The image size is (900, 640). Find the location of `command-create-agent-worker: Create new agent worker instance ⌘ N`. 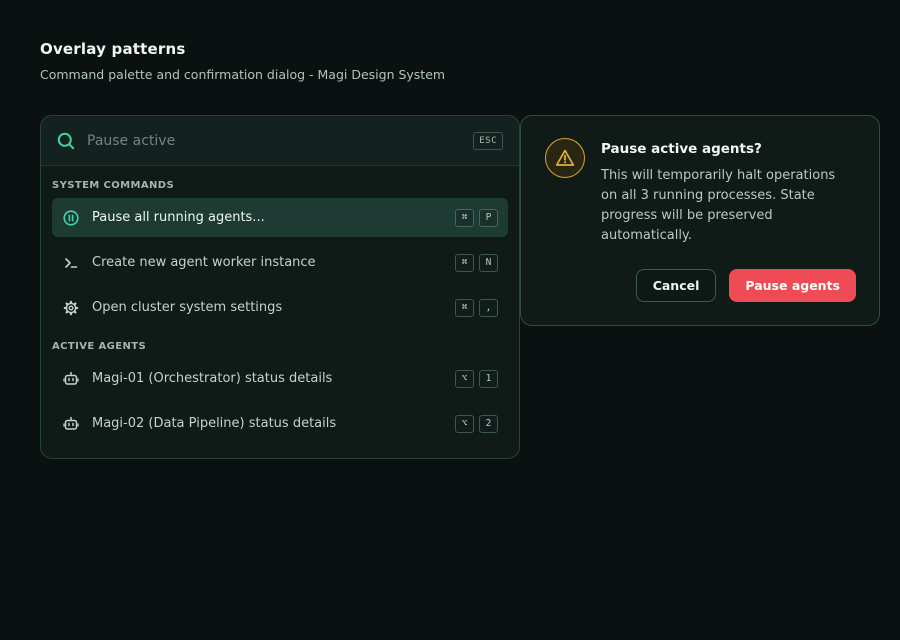

command-create-agent-worker: Create new agent worker instance ⌘ N is located at coordinates (280, 262).